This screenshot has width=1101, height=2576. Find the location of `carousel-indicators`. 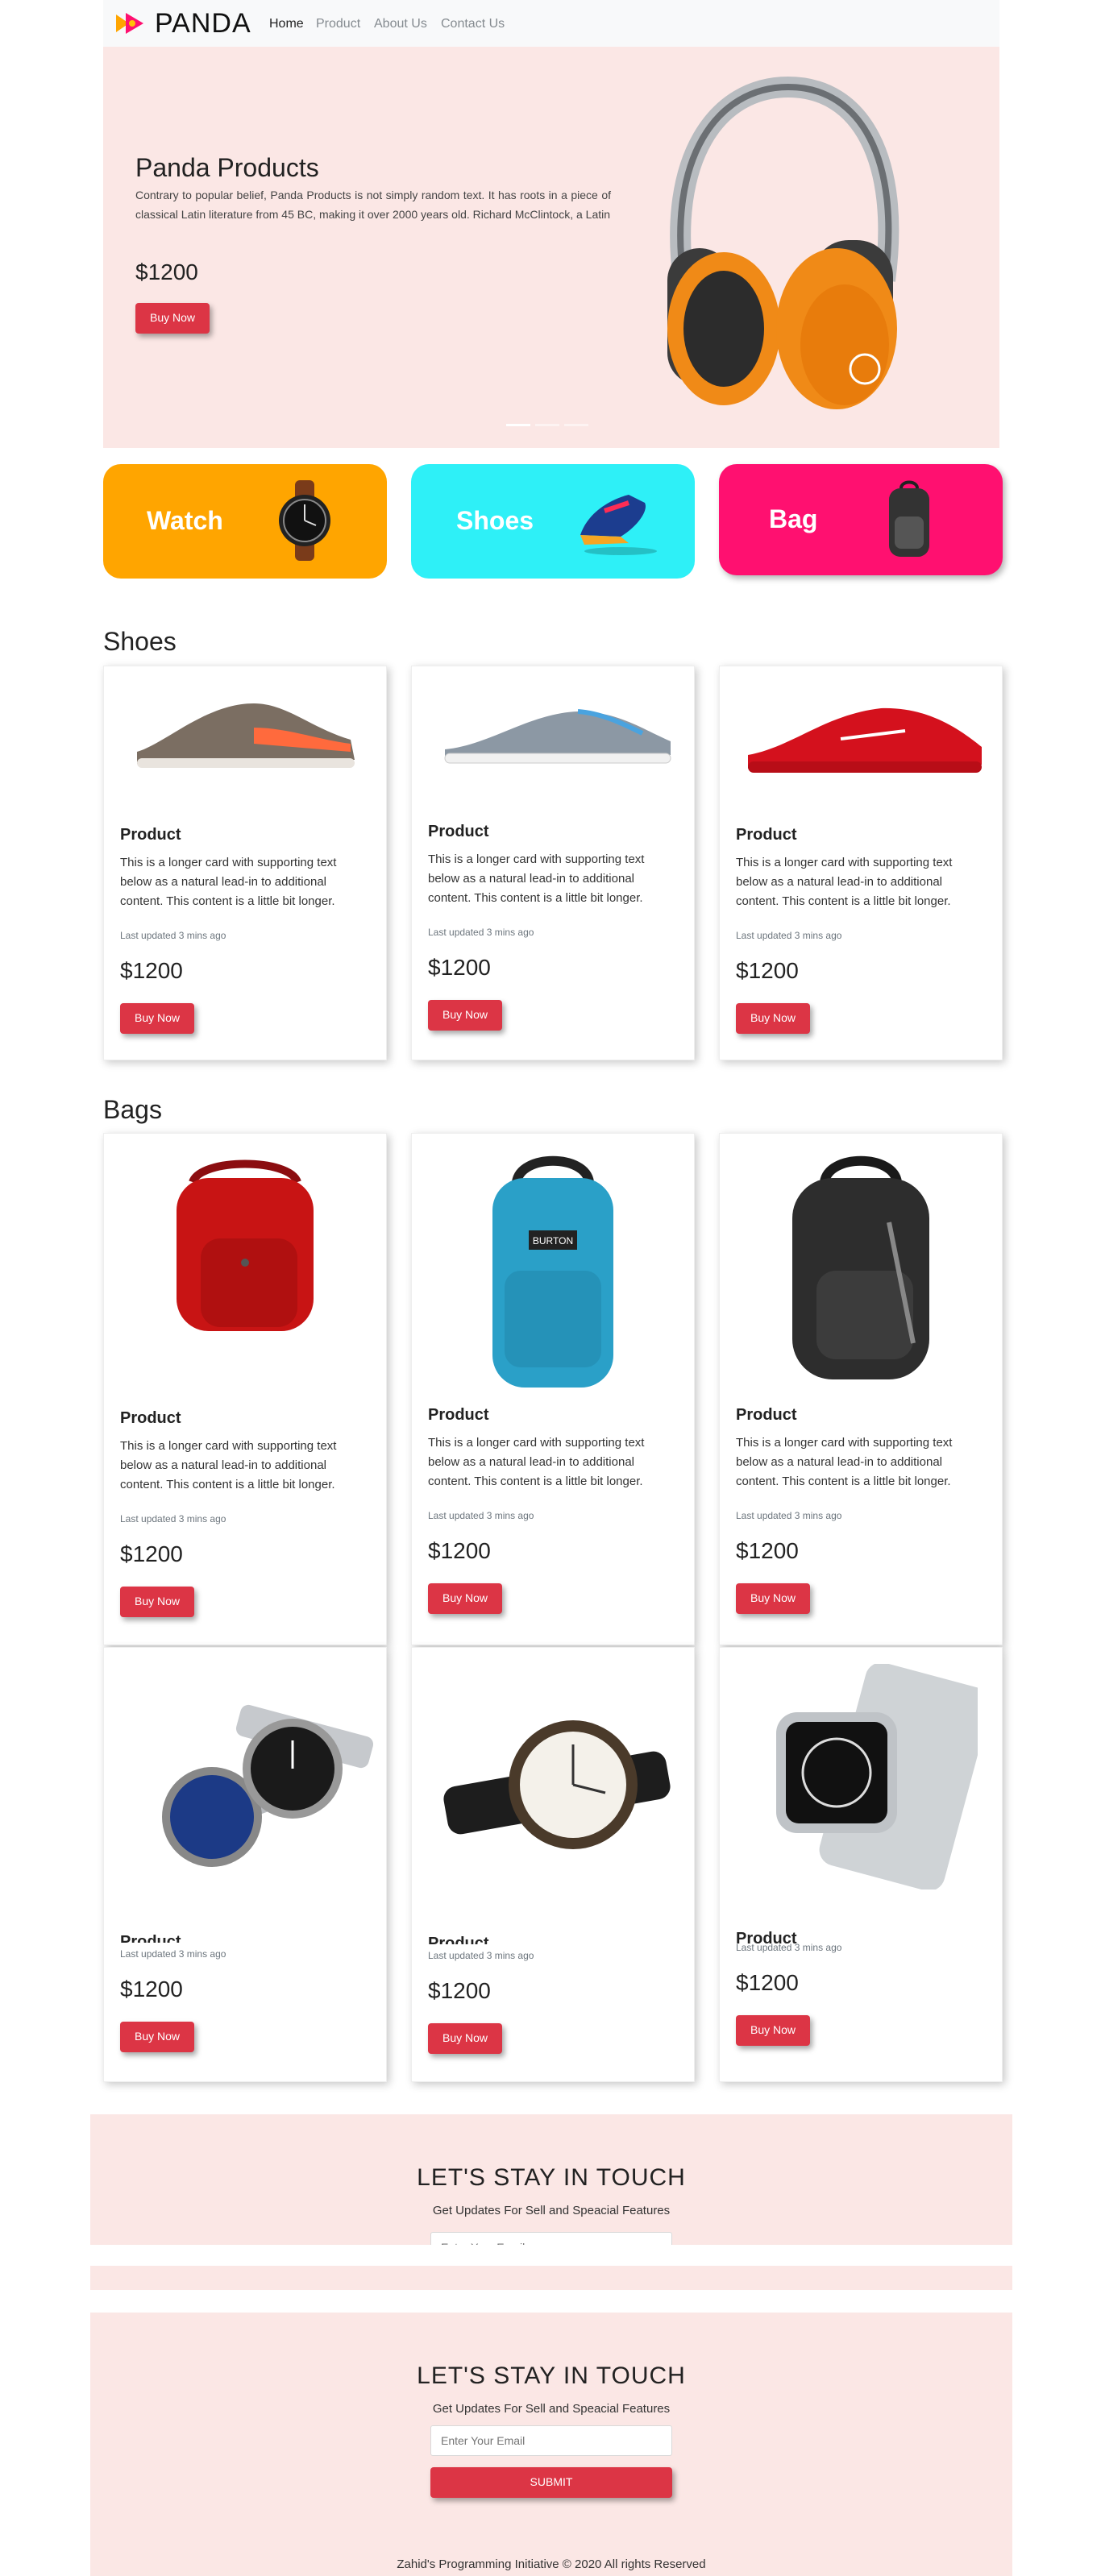

carousel-indicators is located at coordinates (551, 425).